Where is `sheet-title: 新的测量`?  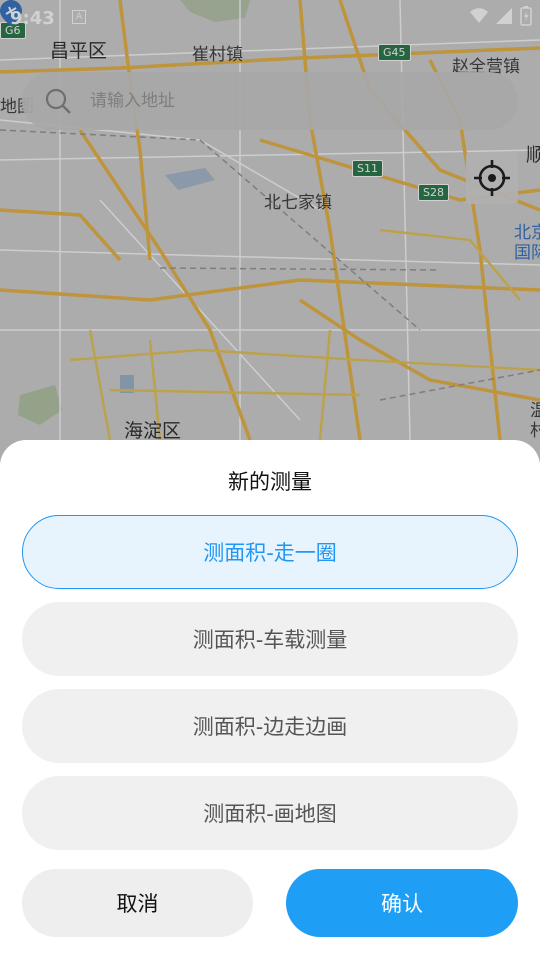 sheet-title: 新的测量 is located at coordinates (270, 482).